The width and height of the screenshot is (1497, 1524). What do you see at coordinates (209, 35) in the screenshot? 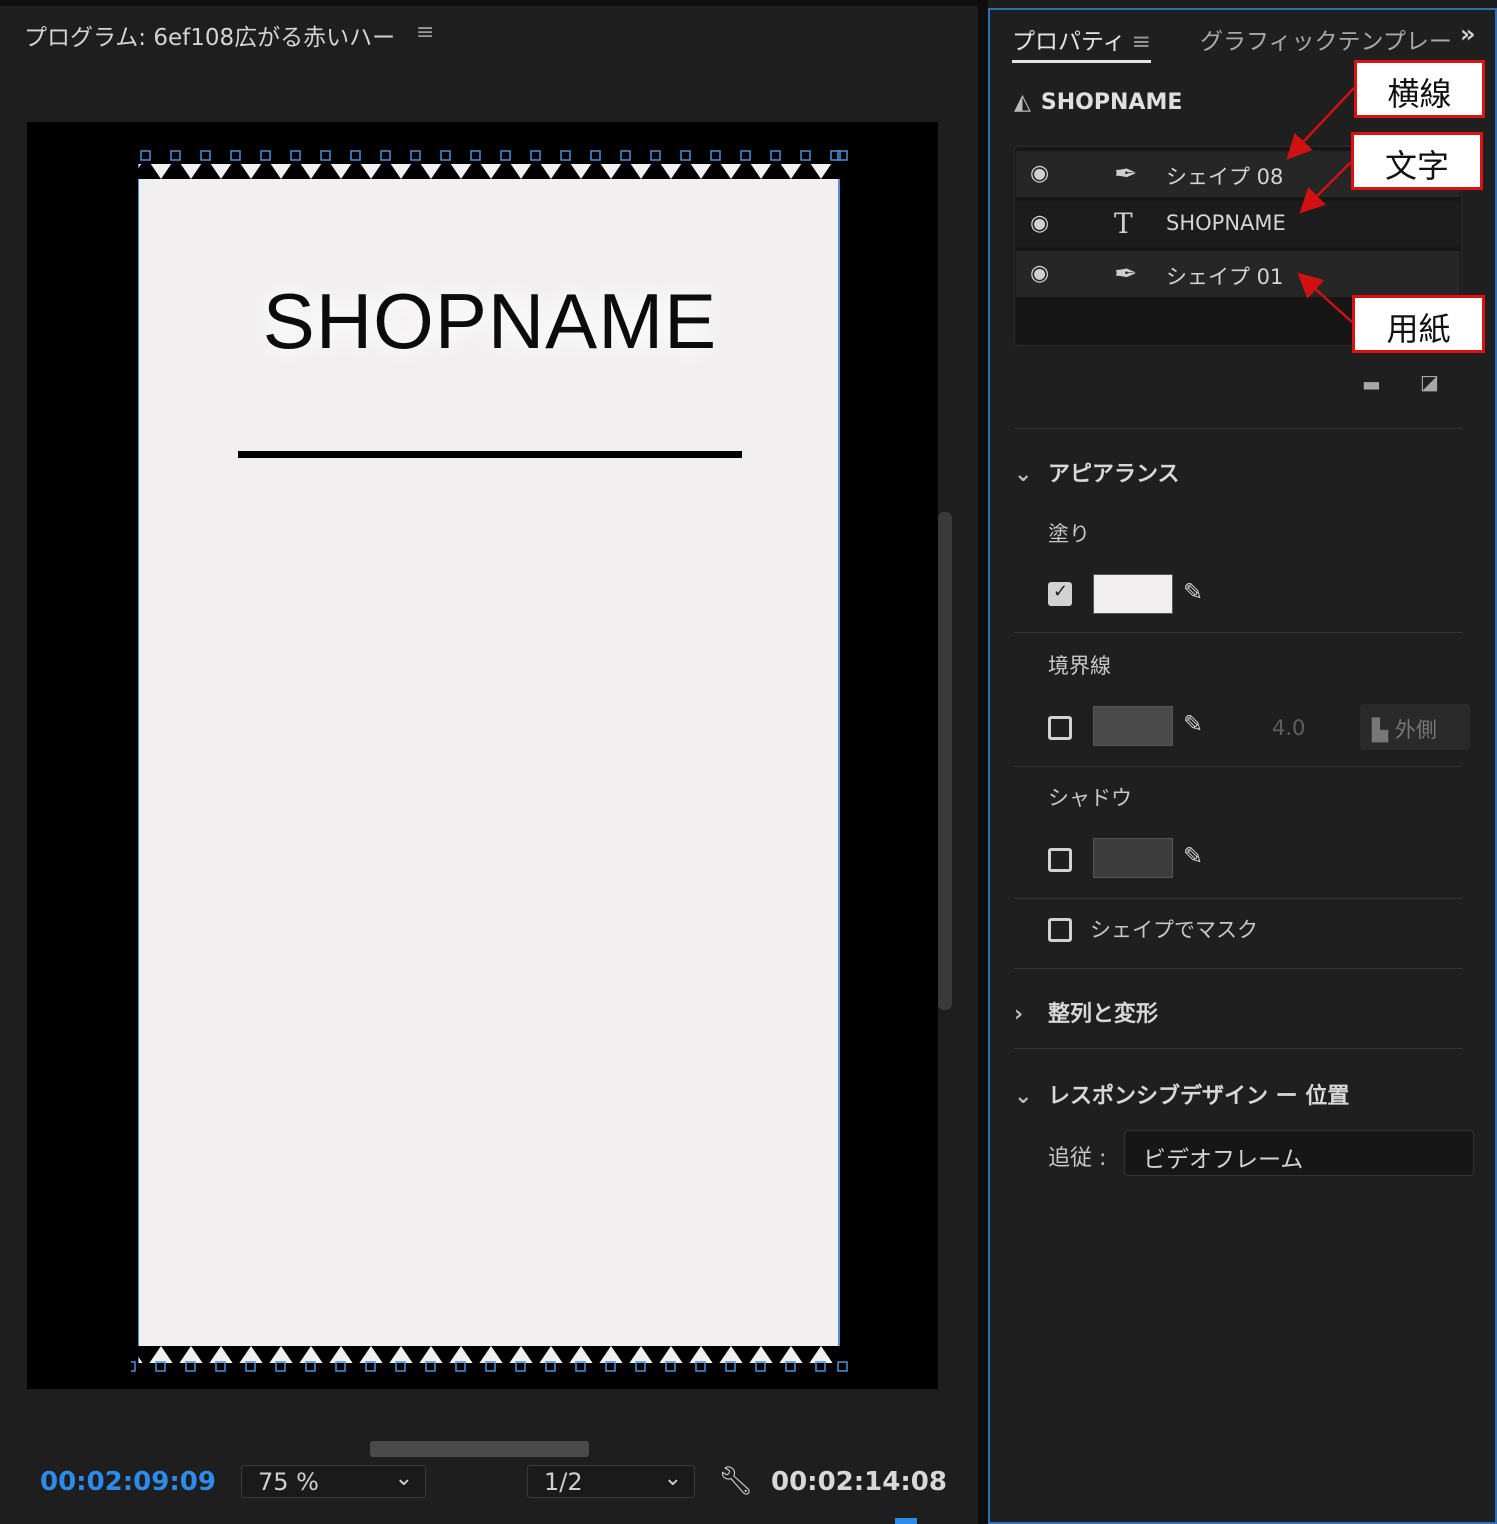
I see `program-monitor-title: プログラム: 6ef108広がる赤いハー` at bounding box center [209, 35].